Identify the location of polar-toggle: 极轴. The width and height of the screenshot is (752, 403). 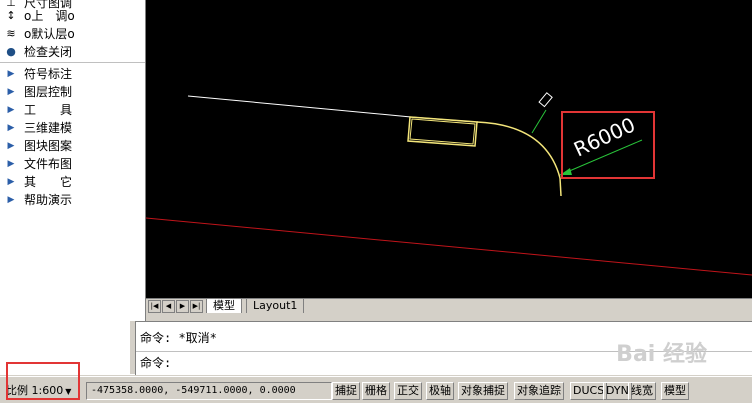
(440, 391).